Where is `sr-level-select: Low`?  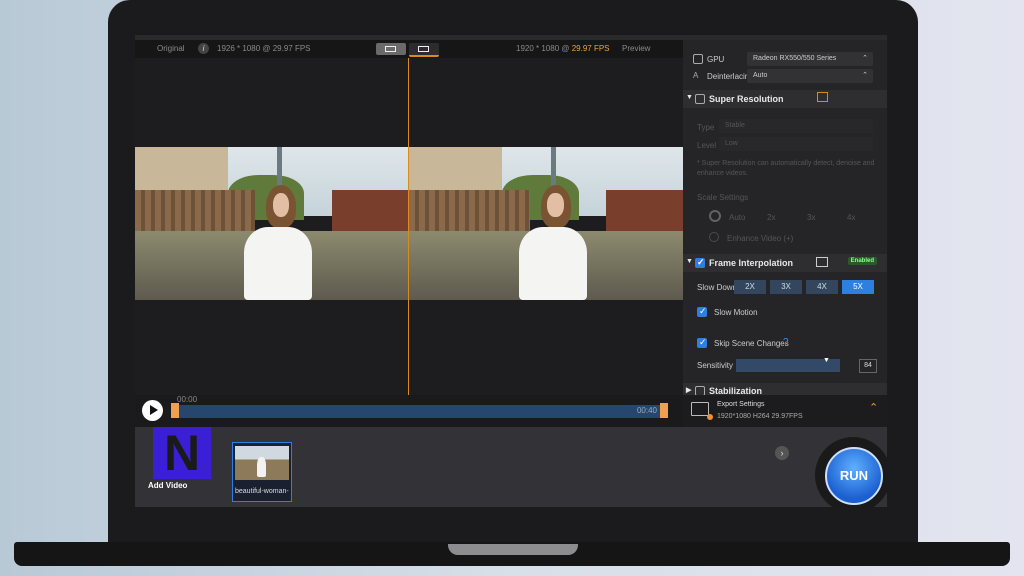 sr-level-select: Low is located at coordinates (796, 144).